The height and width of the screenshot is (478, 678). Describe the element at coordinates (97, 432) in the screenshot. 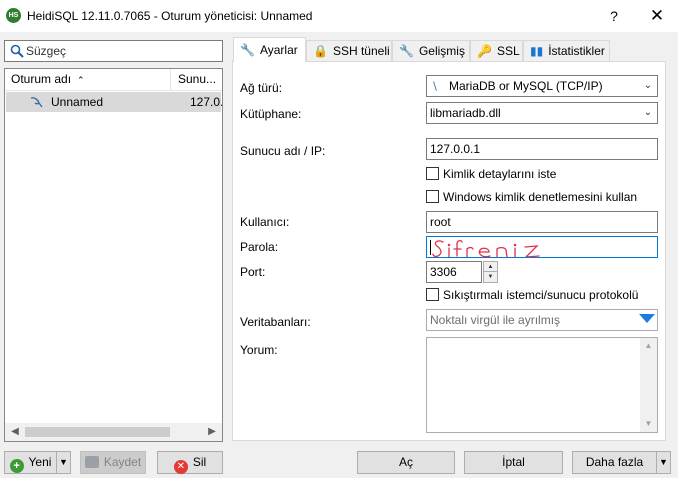

I see `scrollbar-thumb` at that location.